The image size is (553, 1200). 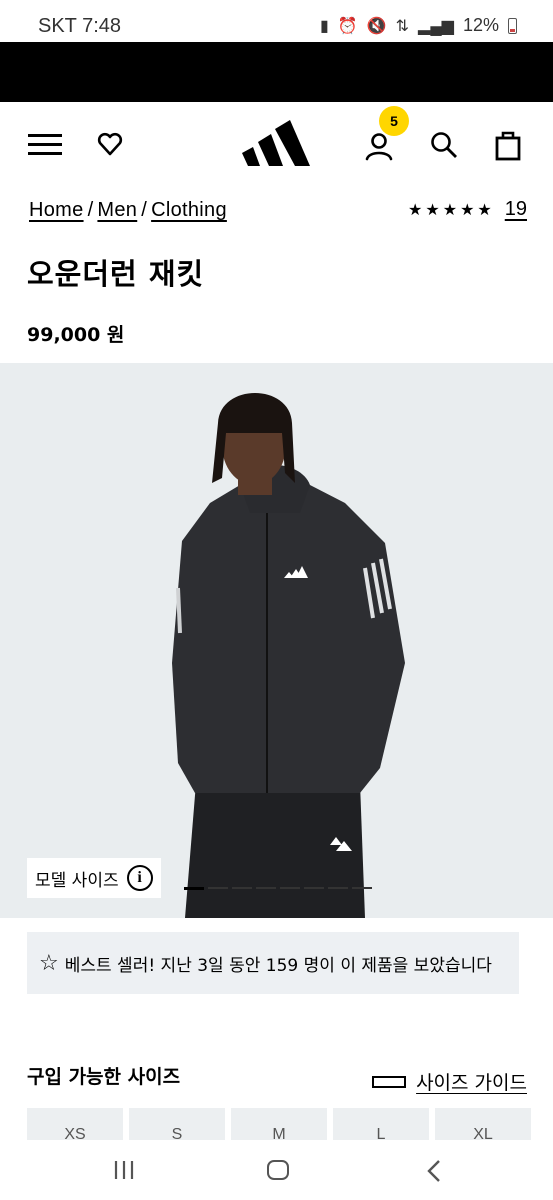 What do you see at coordinates (139, 878) in the screenshot?
I see `info-icon: i` at bounding box center [139, 878].